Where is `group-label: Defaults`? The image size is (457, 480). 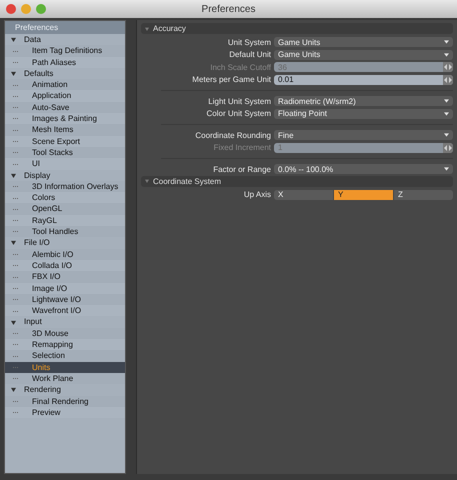 group-label: Defaults is located at coordinates (39, 74).